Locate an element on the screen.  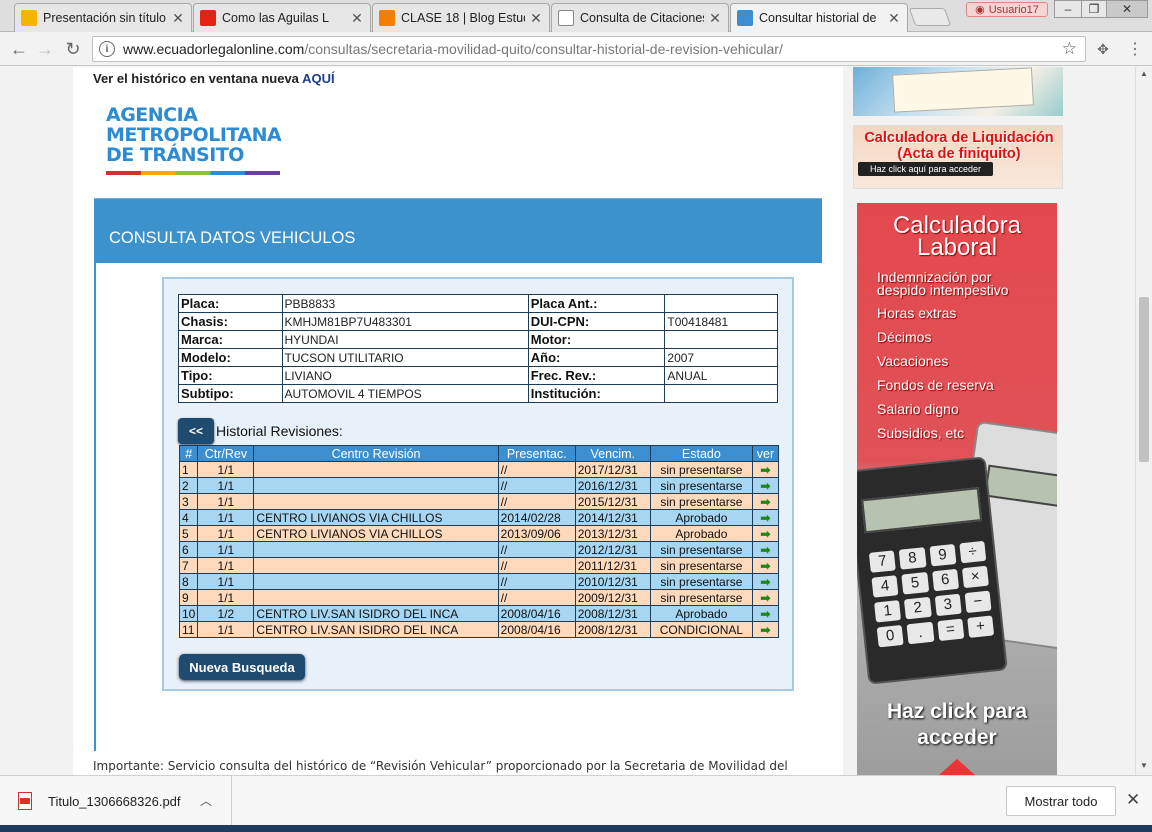
tab-blog: CLASE 18 | Blog Estud ✕ is located at coordinates (461, 17).